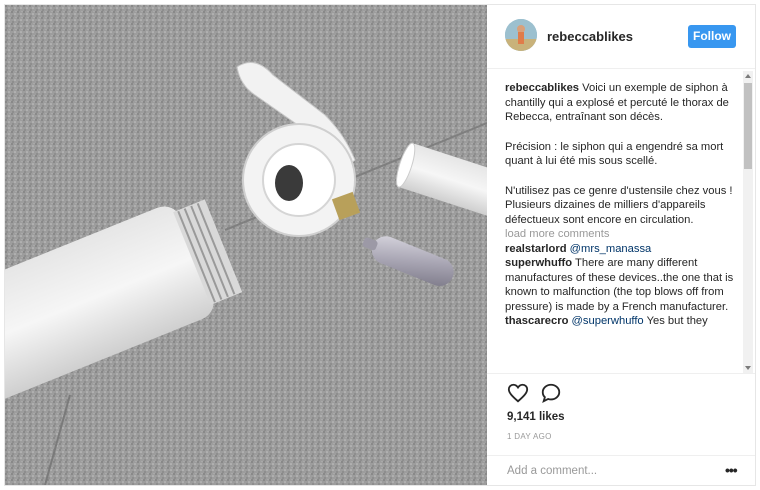 This screenshot has height=490, width=760. Describe the element at coordinates (748, 222) in the screenshot. I see `comments-scrollbar` at that location.